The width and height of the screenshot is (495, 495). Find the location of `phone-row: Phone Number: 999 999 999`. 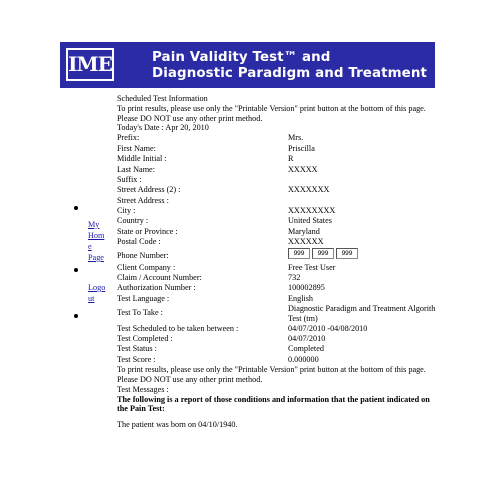

phone-row: Phone Number: 999 999 999 is located at coordinates (279, 255).